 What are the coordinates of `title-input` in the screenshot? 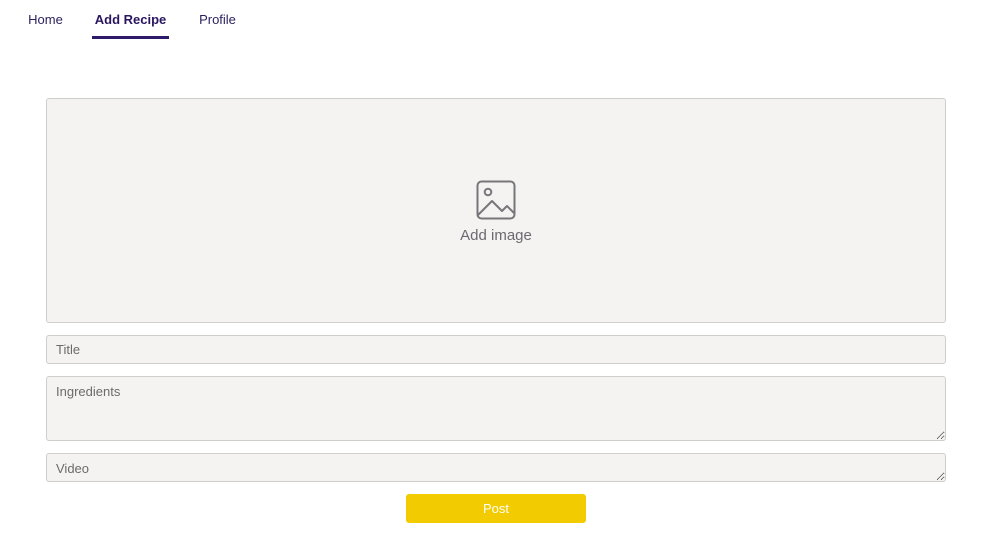 It's located at (496, 349).